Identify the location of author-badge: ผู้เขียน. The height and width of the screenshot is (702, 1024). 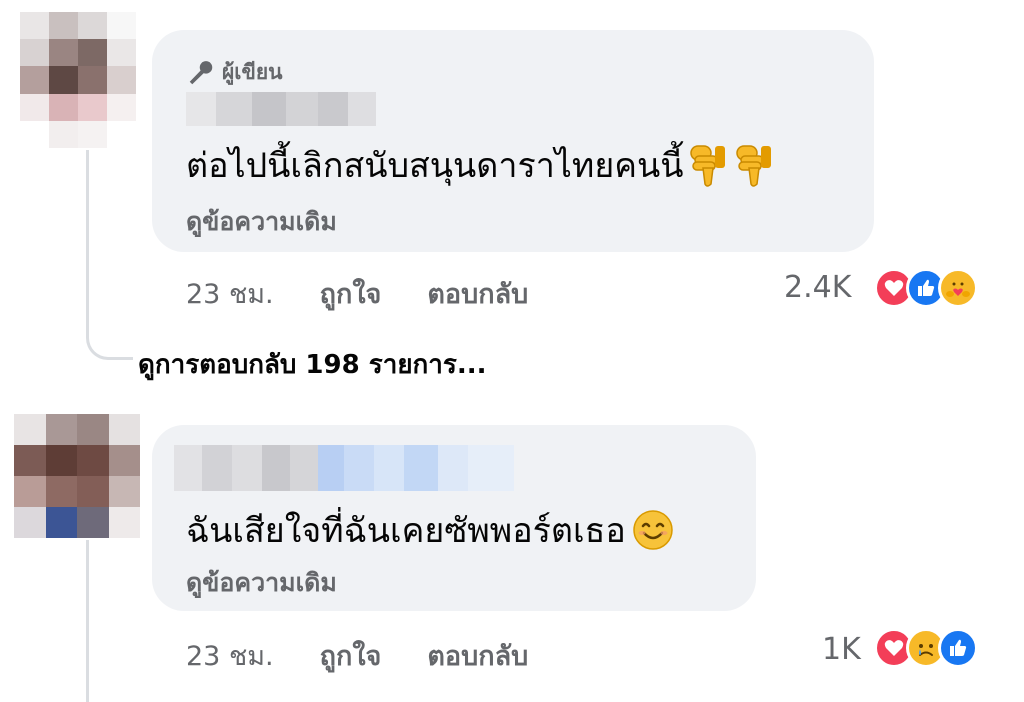
(234, 72).